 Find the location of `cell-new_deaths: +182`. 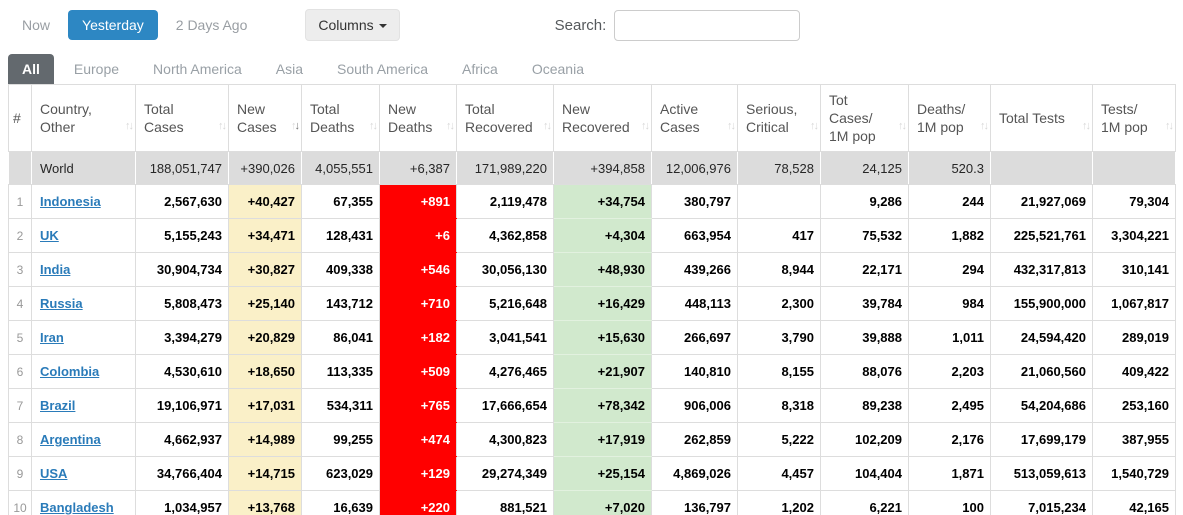

cell-new_deaths: +182 is located at coordinates (418, 337).